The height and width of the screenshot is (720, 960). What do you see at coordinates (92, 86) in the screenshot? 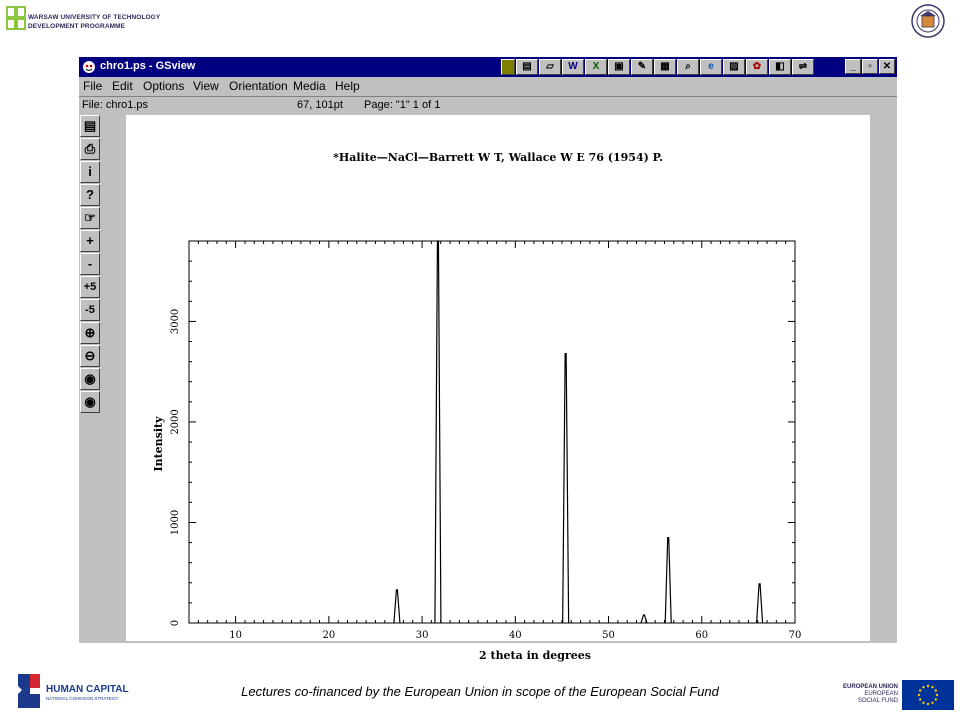
I see `menu-file: File` at bounding box center [92, 86].